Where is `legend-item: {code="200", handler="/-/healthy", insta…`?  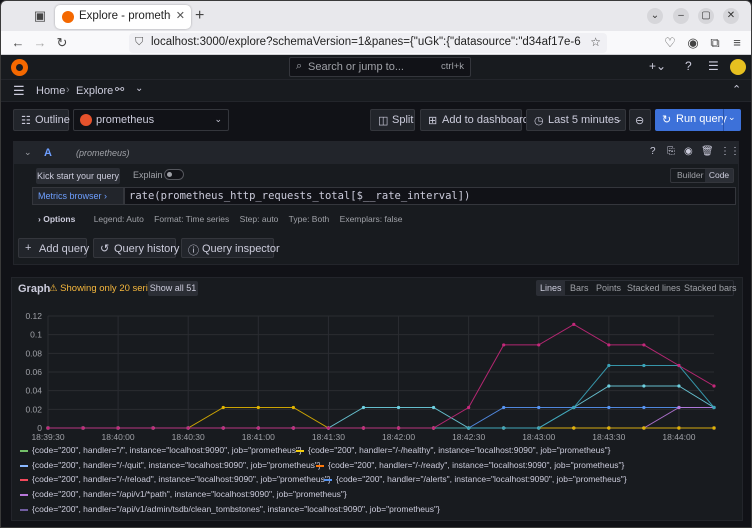 legend-item: {code="200", handler="/-/healthy", insta… is located at coordinates (453, 450).